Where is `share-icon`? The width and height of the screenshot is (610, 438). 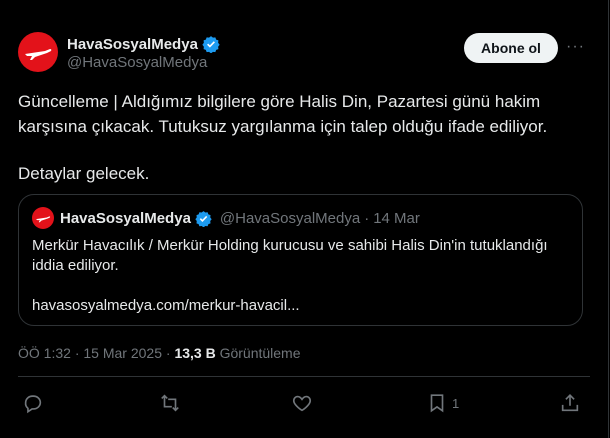
share-icon is located at coordinates (570, 403).